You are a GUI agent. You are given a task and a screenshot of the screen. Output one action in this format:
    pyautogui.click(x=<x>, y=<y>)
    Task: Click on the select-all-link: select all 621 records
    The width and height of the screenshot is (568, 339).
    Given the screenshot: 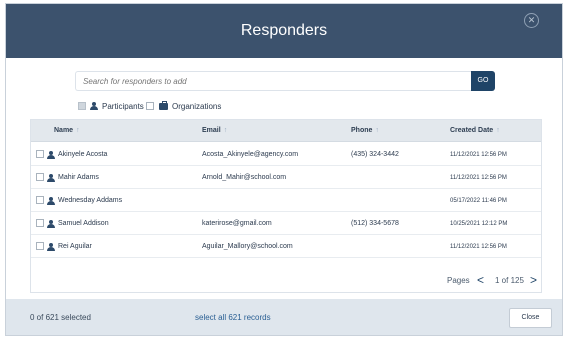 What is the action you would take?
    pyautogui.click(x=233, y=317)
    